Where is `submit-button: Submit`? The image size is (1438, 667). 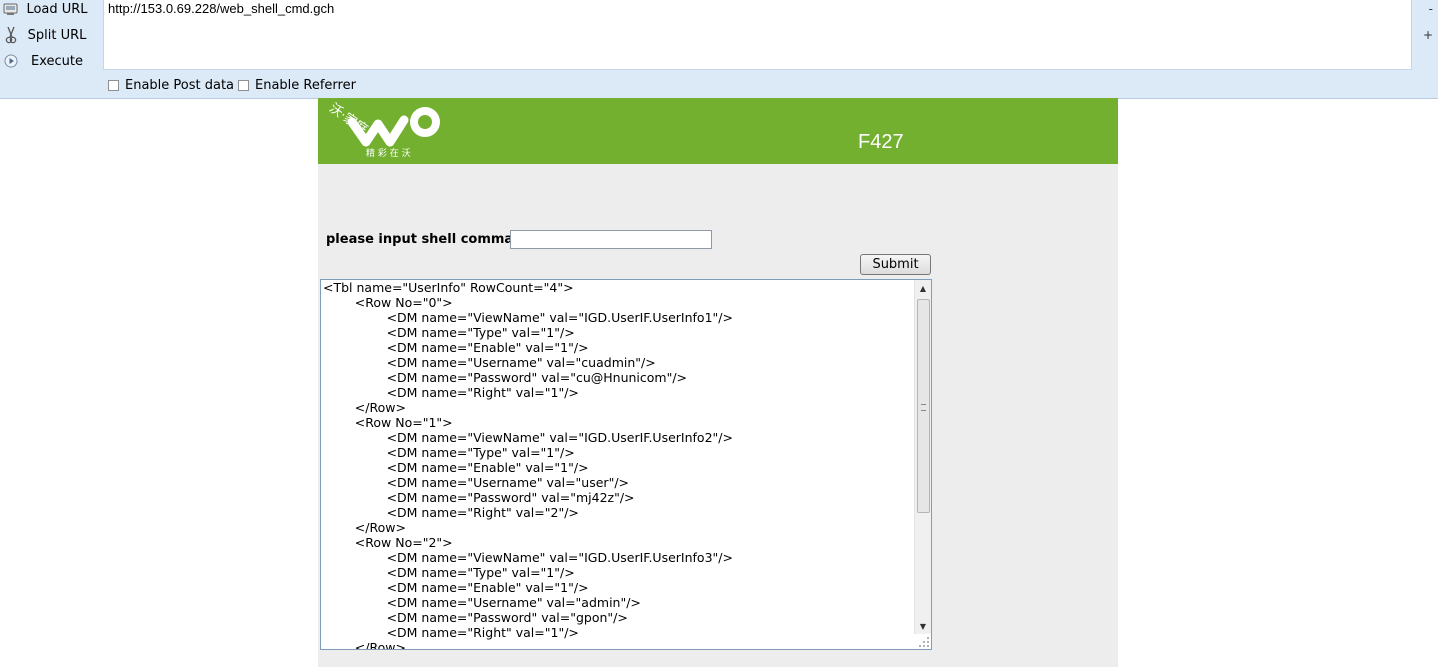
submit-button: Submit is located at coordinates (895, 264).